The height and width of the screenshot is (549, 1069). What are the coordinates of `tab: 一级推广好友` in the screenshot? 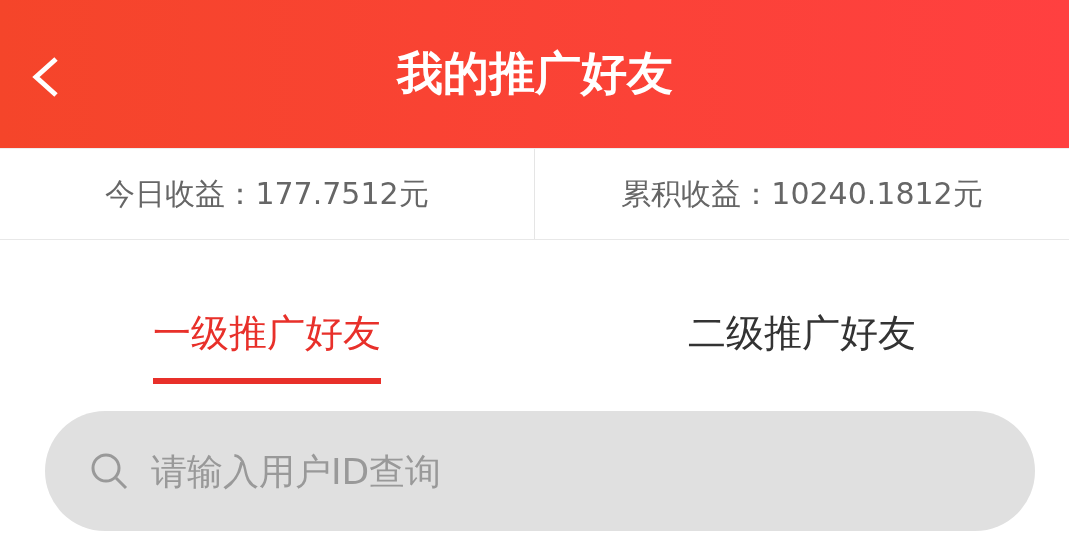 It's located at (267, 312).